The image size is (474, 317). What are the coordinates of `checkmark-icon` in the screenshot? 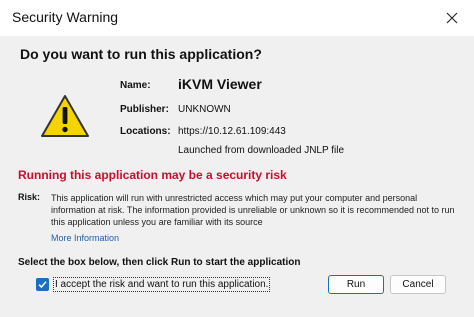 It's located at (42, 285).